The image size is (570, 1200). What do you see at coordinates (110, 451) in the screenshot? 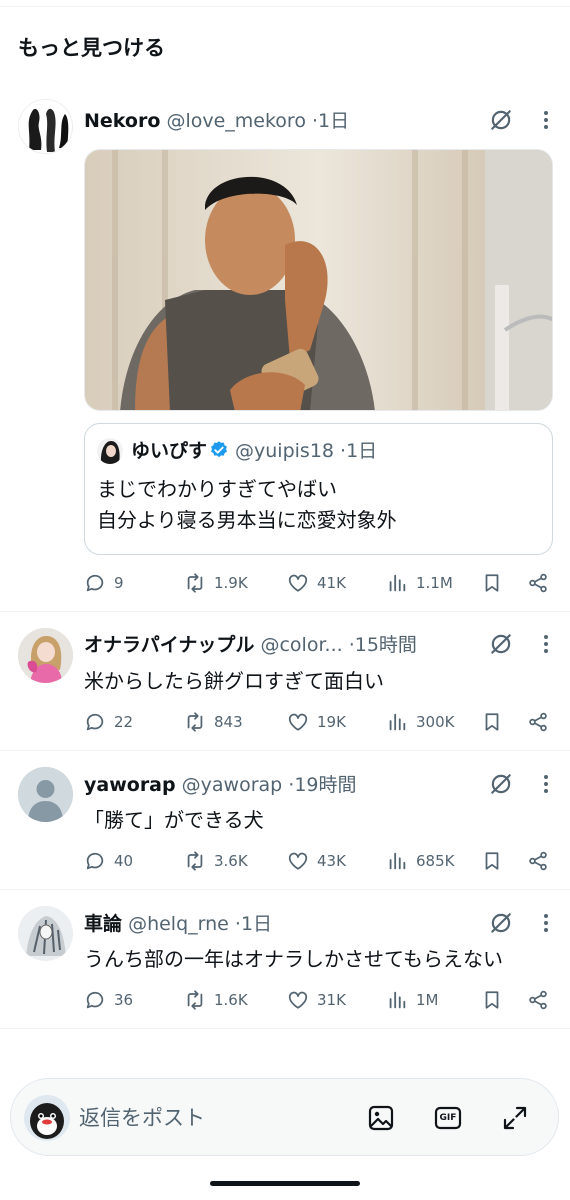
I see `quoted-avatar` at bounding box center [110, 451].